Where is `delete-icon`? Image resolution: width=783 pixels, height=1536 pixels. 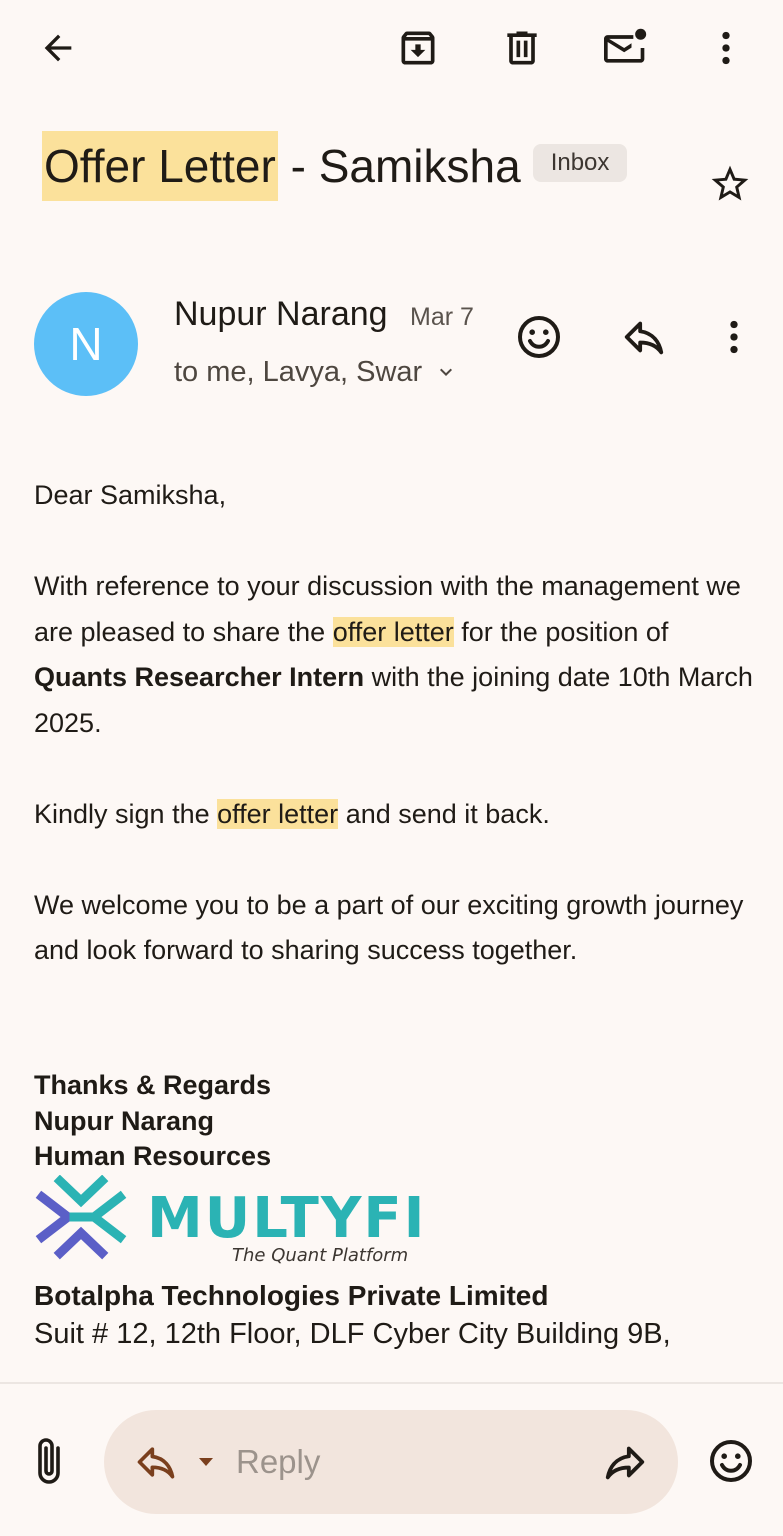 delete-icon is located at coordinates (522, 48).